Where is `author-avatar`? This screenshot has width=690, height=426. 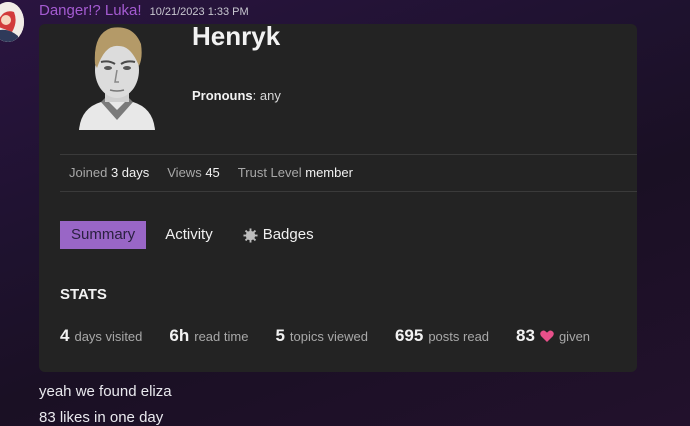 author-avatar is located at coordinates (12, 22).